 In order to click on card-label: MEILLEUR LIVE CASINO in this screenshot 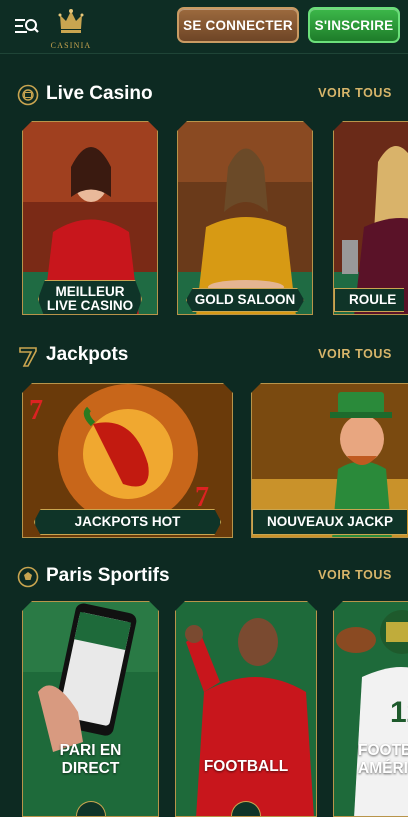, I will do `click(90, 297)`.